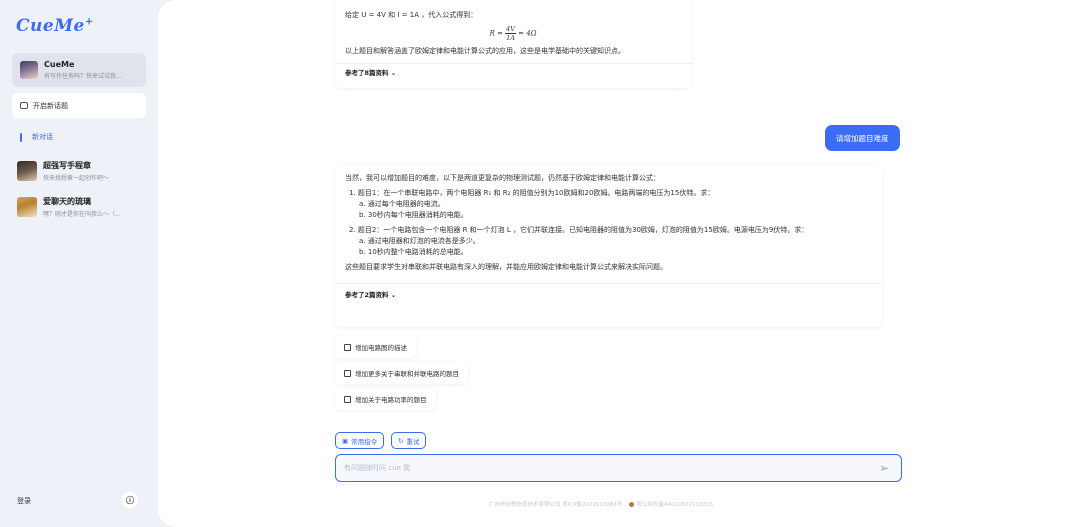 This screenshot has height=527, width=1080. Describe the element at coordinates (886, 468) in the screenshot. I see `send-icon: ➢` at that location.